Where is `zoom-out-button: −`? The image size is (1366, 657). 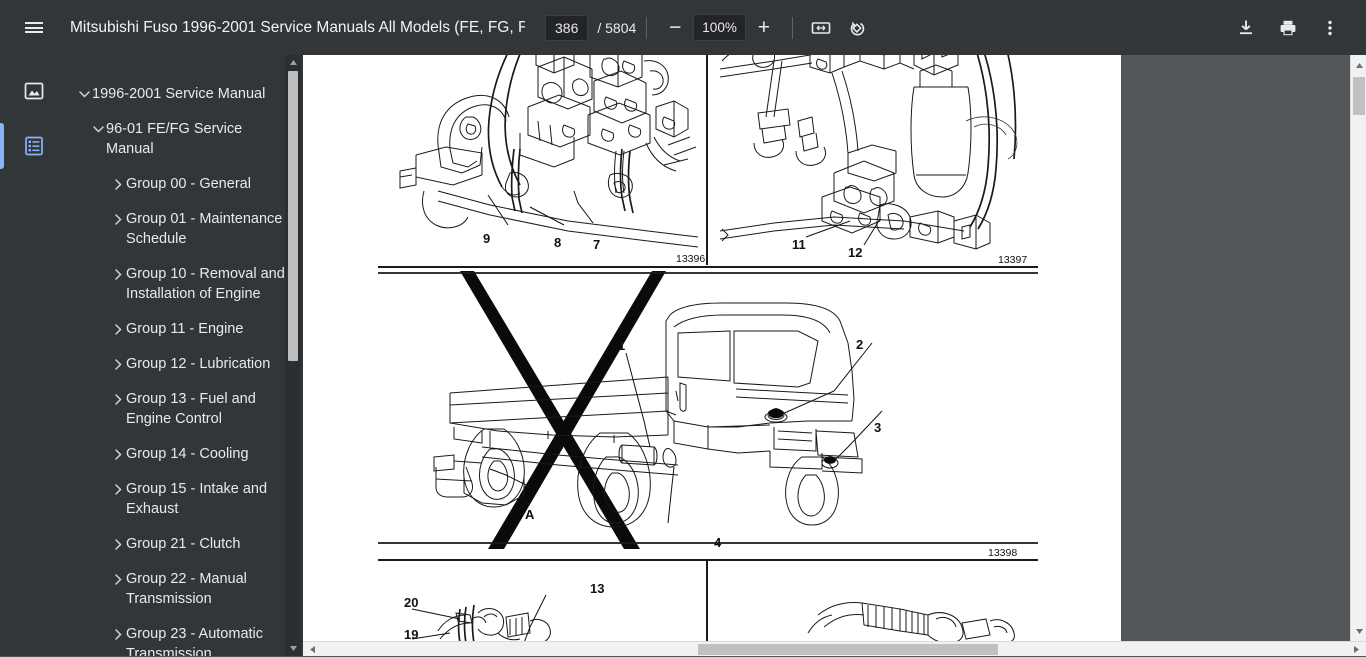 zoom-out-button: − is located at coordinates (675, 28).